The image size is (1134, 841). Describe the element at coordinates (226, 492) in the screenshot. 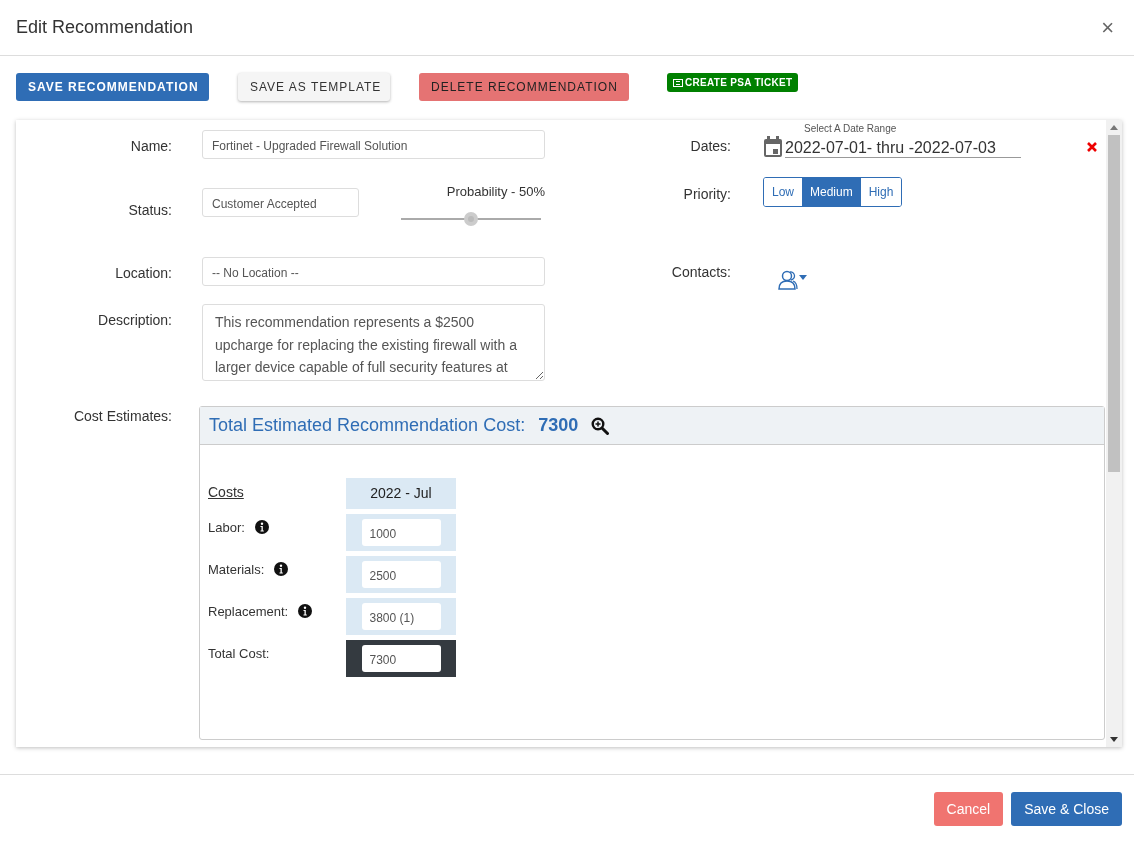

I see `costs-heading: Costs` at that location.